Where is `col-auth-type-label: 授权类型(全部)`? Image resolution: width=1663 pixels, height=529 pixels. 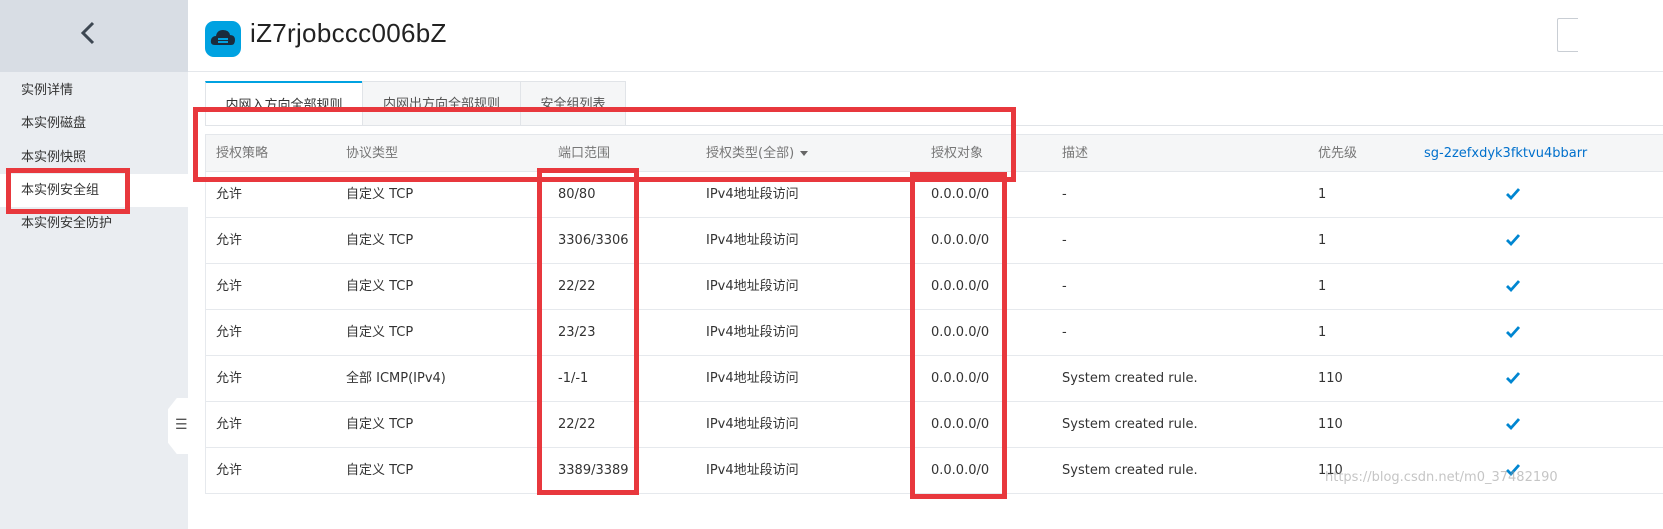 col-auth-type-label: 授权类型(全部) is located at coordinates (750, 153).